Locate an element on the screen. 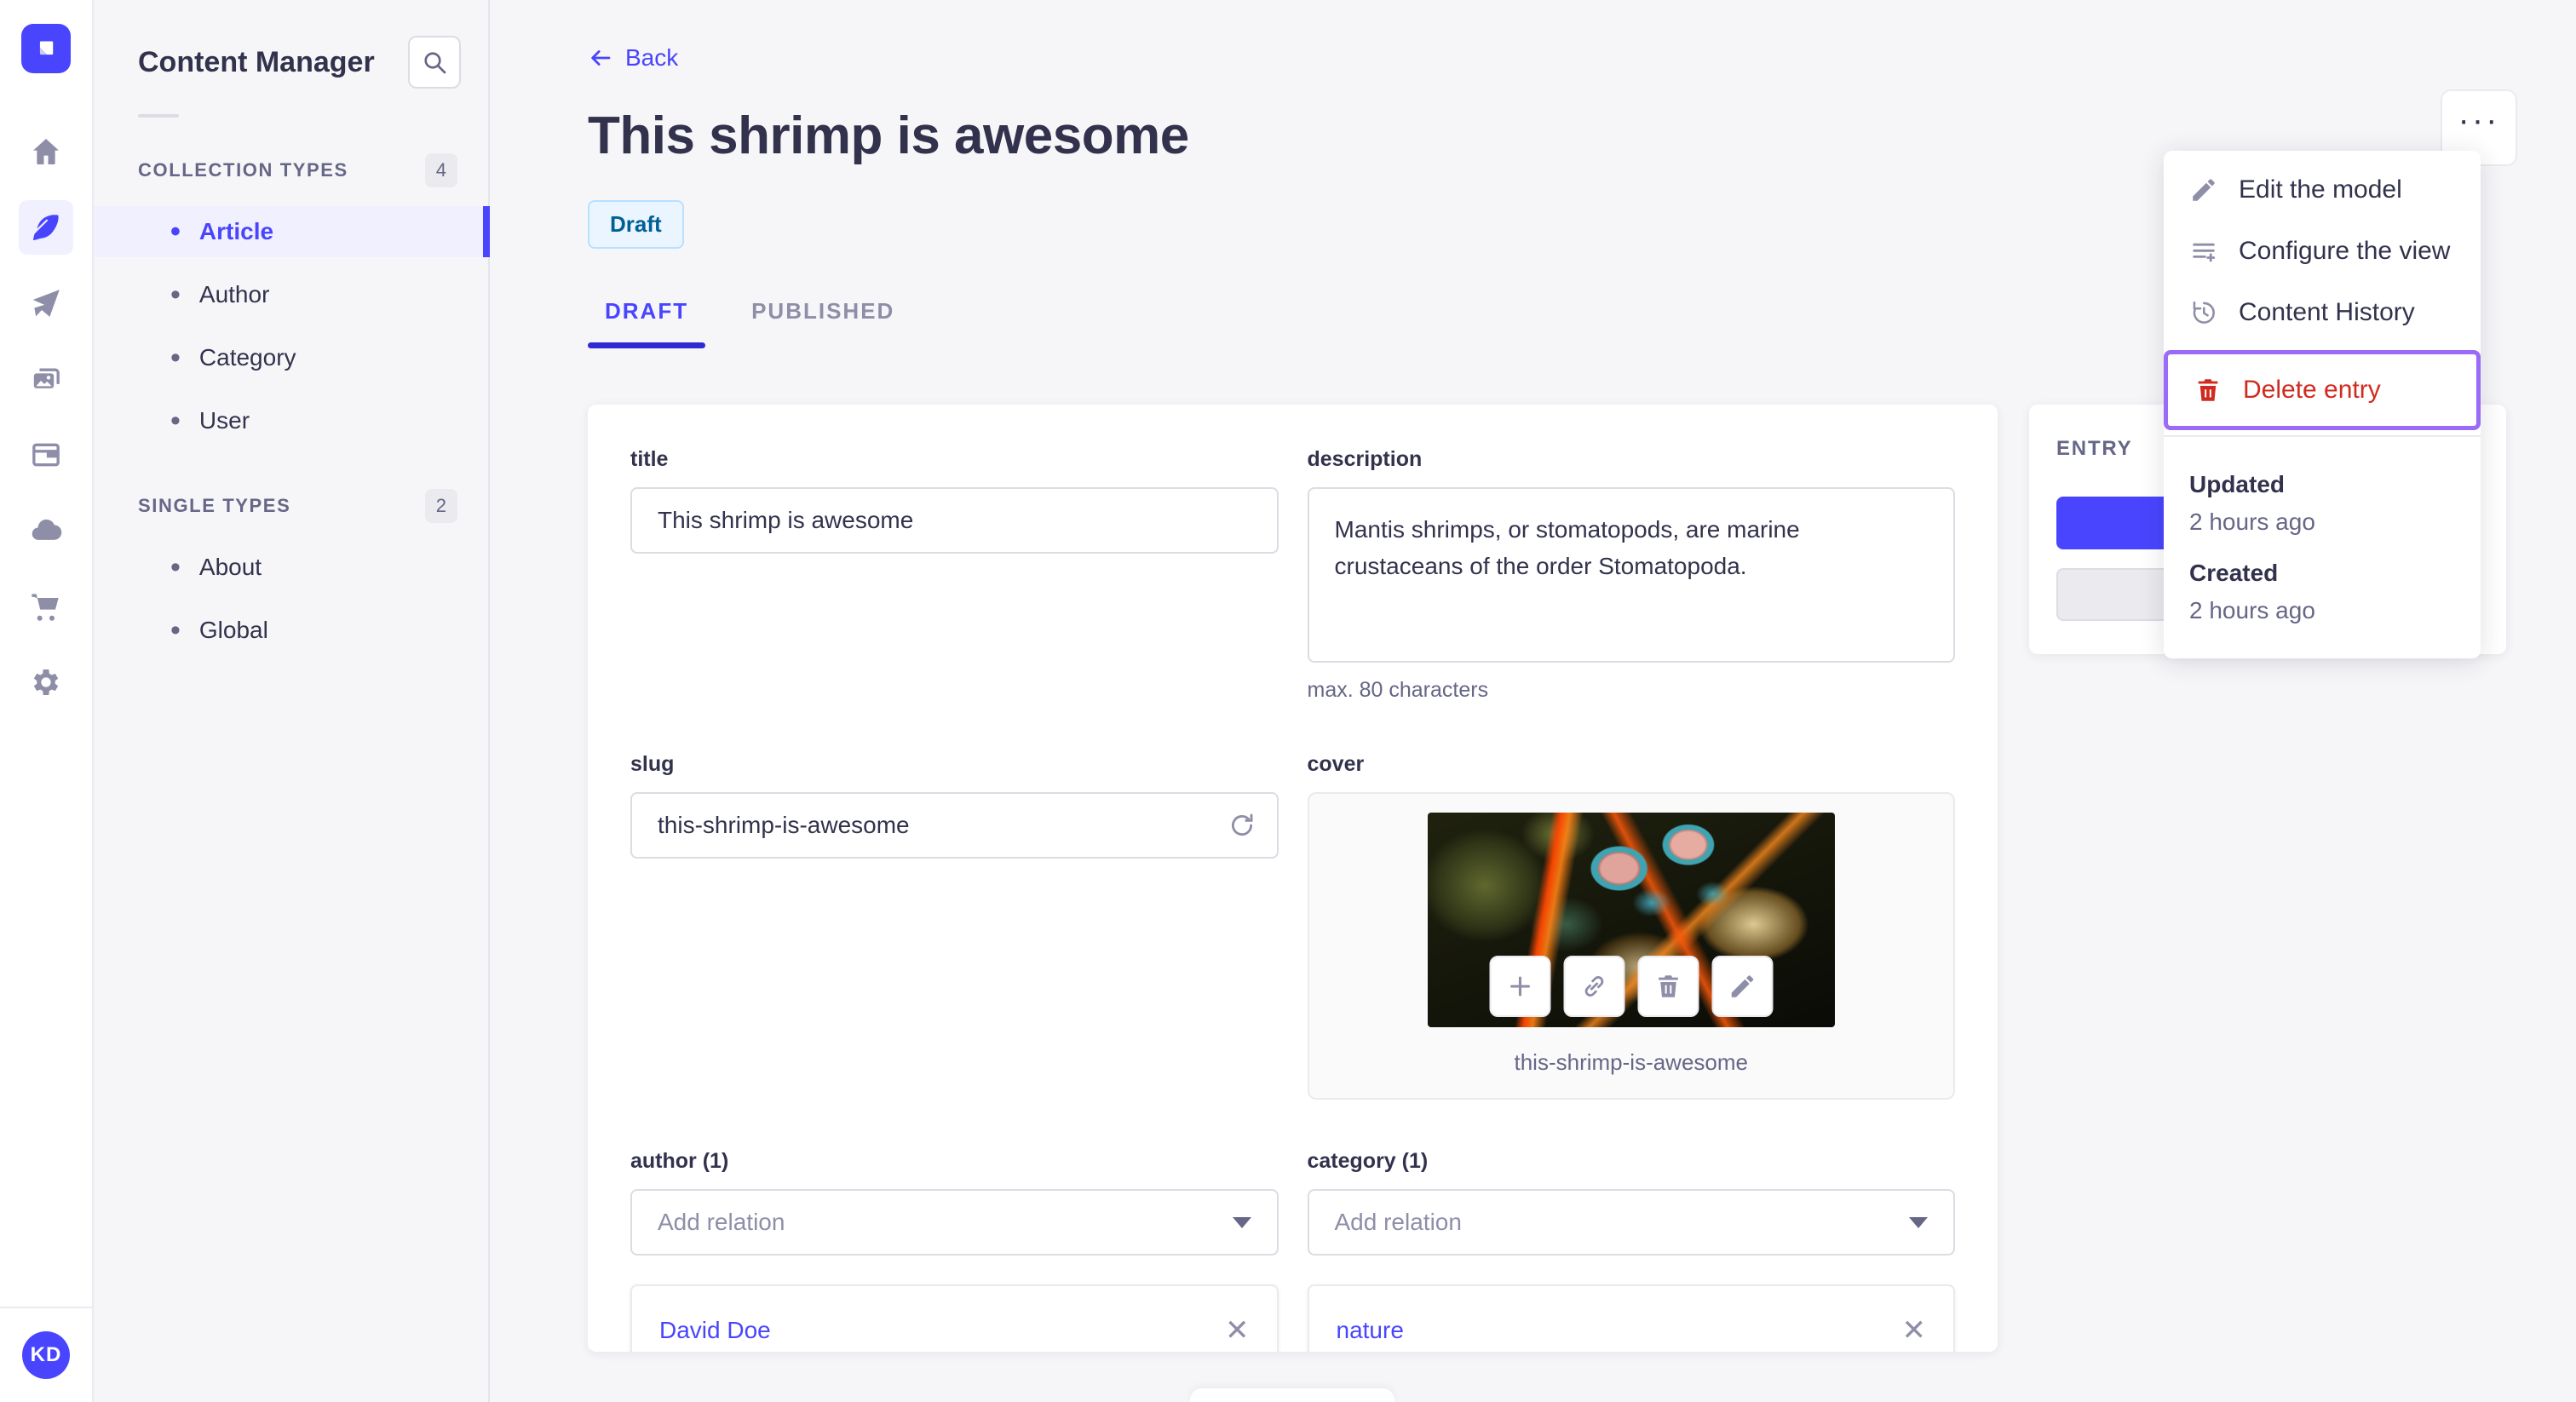 The image size is (2576, 1402). nav-item-label: Category is located at coordinates (247, 357).